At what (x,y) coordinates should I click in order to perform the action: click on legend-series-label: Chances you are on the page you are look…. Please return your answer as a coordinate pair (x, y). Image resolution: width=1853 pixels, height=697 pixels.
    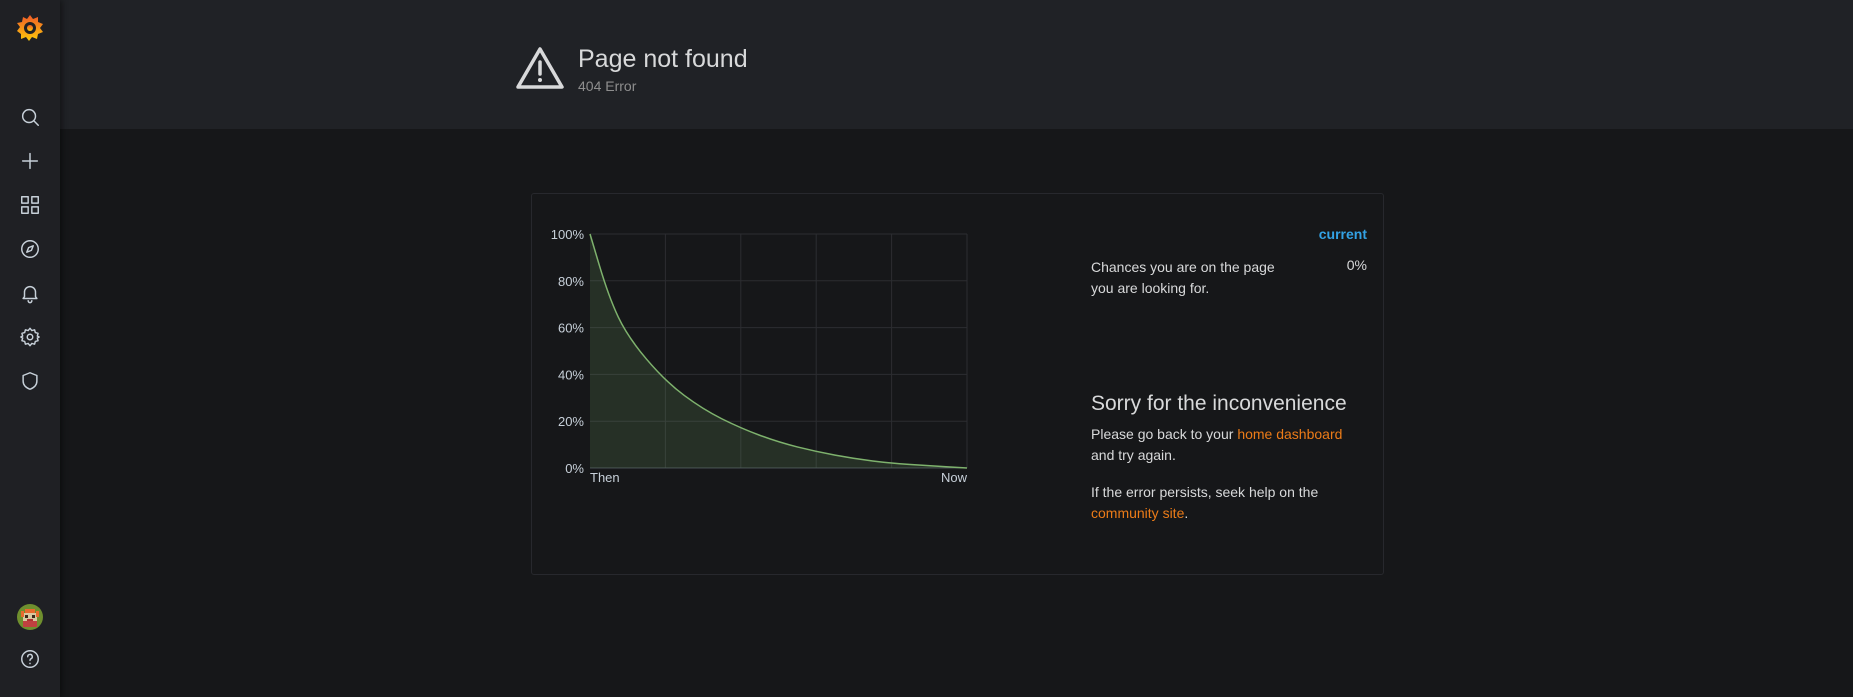
    Looking at the image, I should click on (1186, 278).